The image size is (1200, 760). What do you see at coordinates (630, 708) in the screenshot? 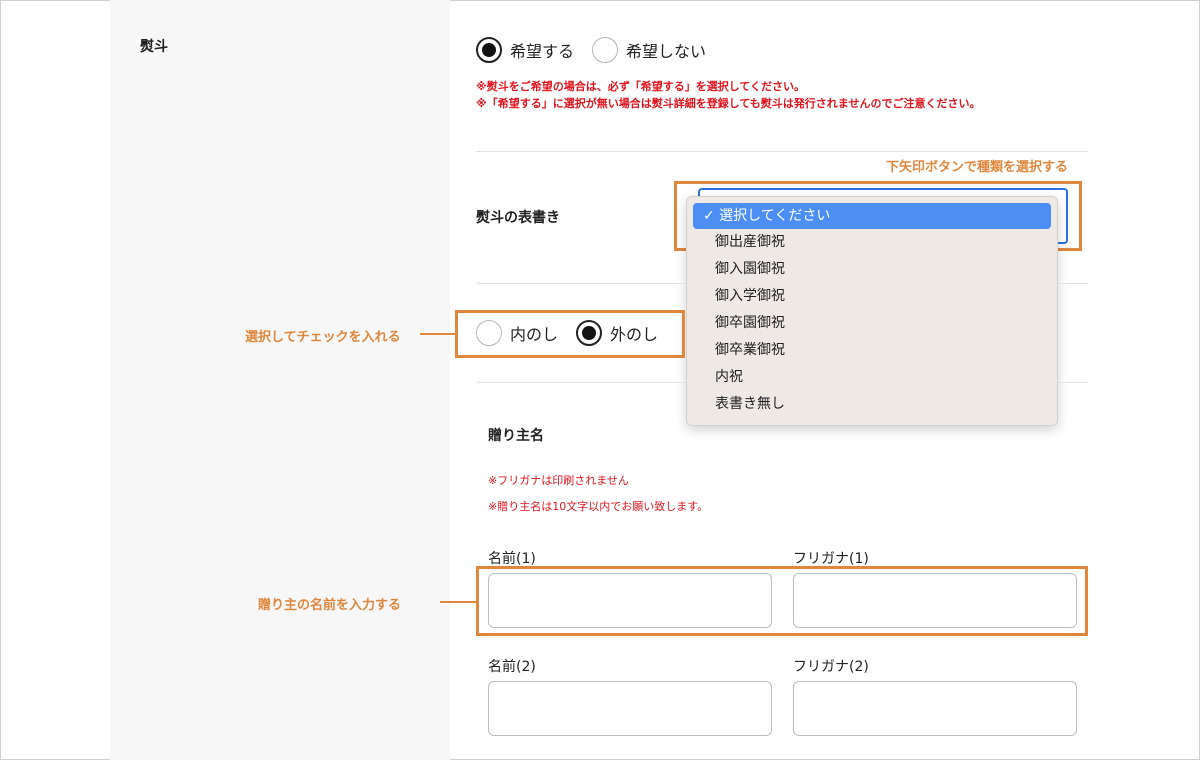
I see `name-2-input` at bounding box center [630, 708].